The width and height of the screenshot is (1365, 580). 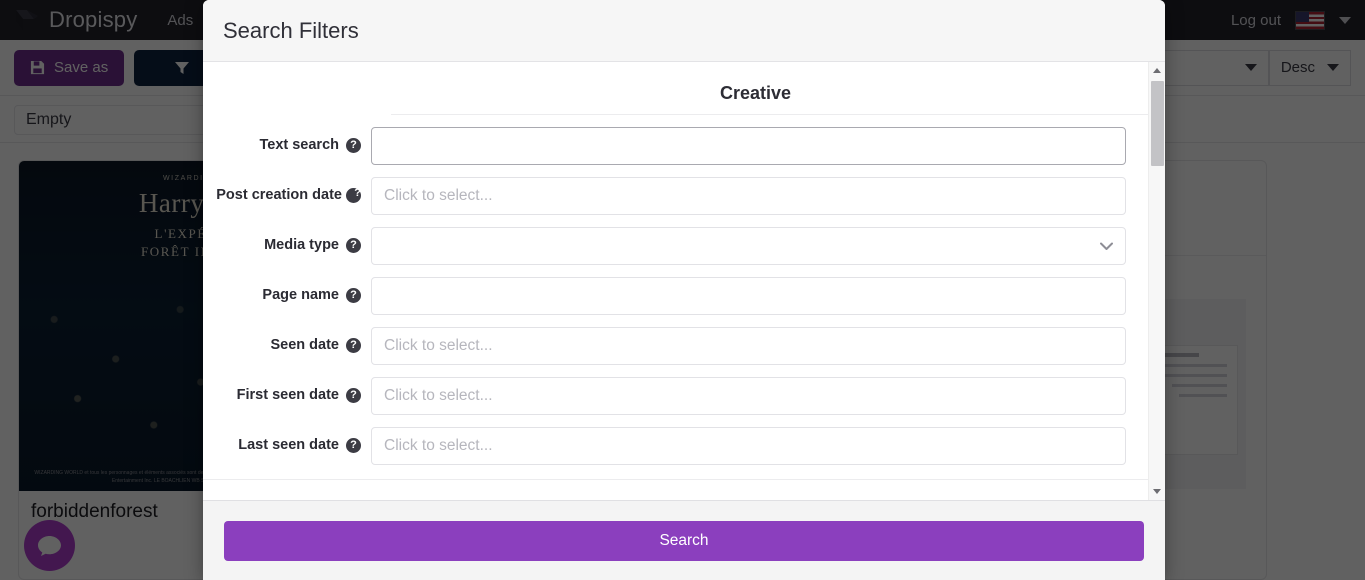 I want to click on field-row-media-type: Media type ?, so click(x=675, y=246).